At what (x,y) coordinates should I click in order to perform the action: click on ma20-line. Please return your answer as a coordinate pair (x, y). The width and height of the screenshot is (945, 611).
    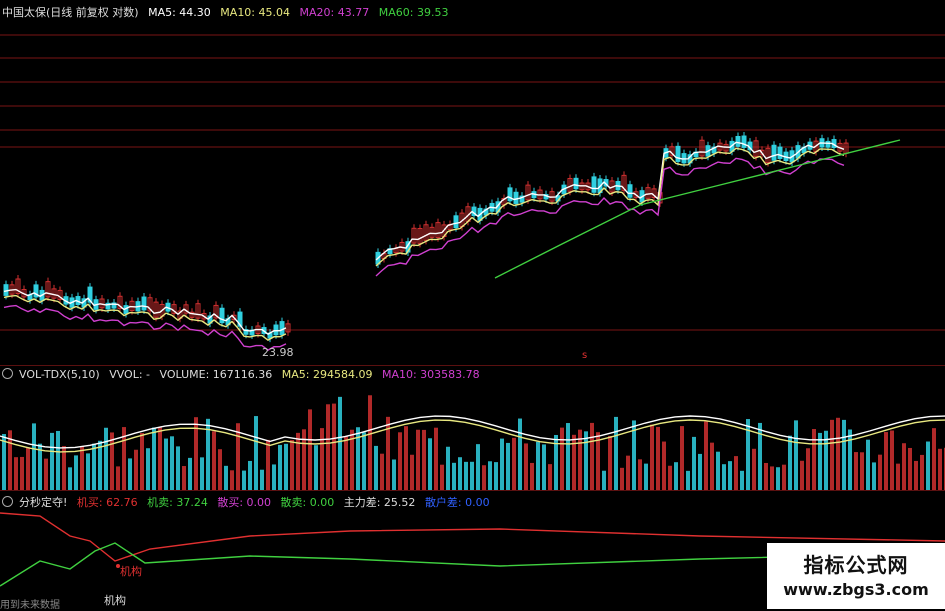
    Looking at the image, I should click on (610, 217).